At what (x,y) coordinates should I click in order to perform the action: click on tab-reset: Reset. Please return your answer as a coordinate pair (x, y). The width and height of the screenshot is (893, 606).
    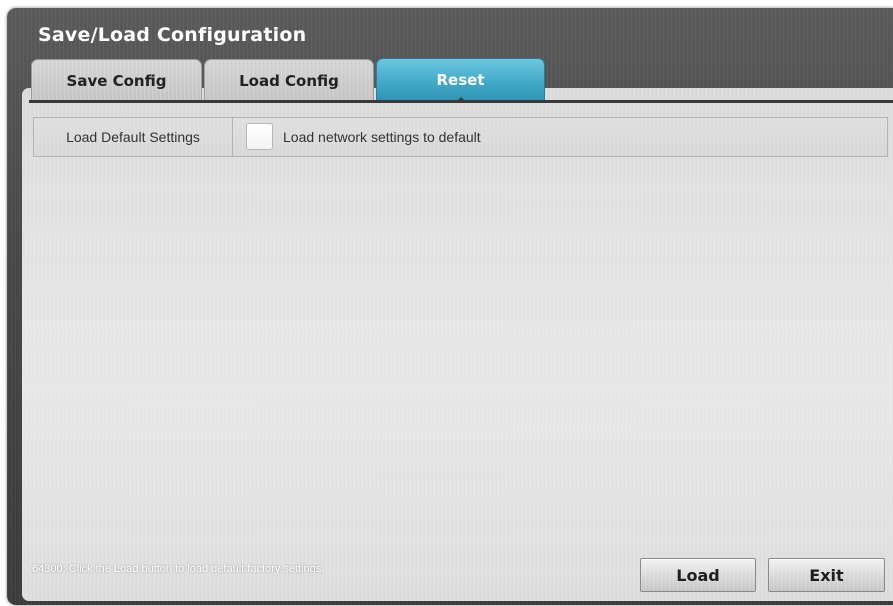
    Looking at the image, I should click on (460, 80).